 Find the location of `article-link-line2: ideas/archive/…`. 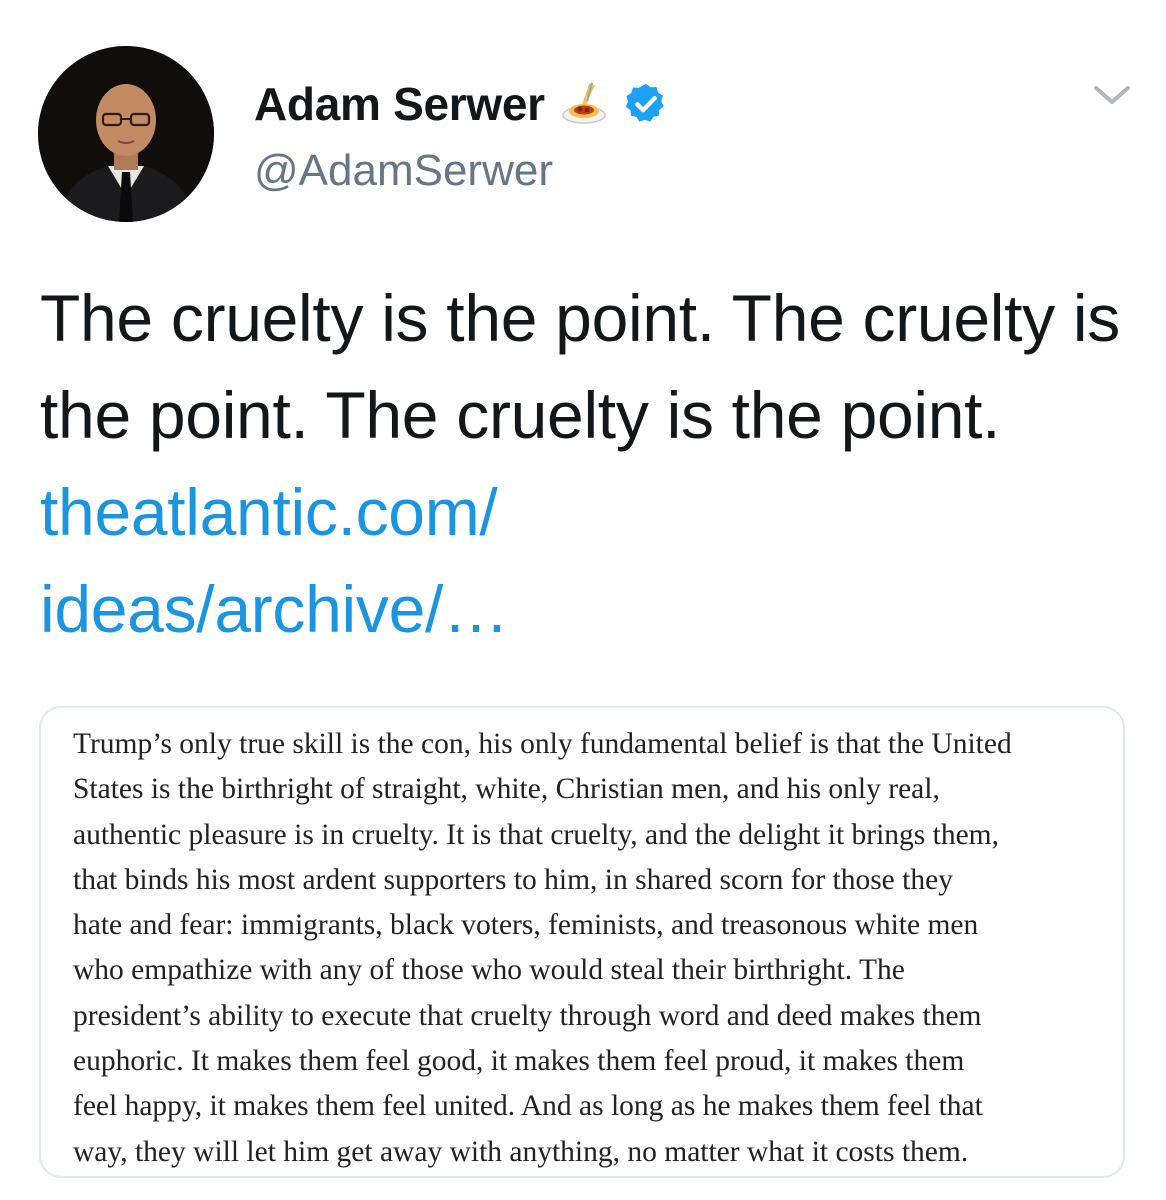

article-link-line2: ideas/archive/… is located at coordinates (274, 609).